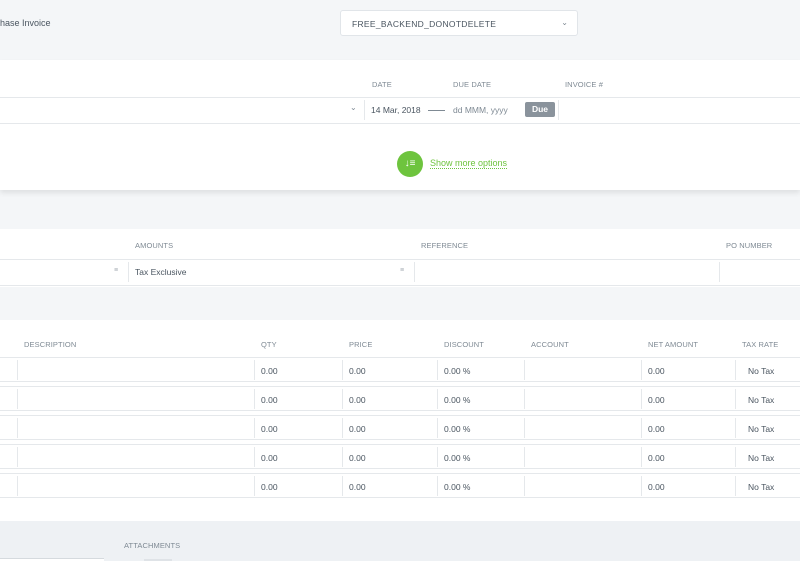  Describe the element at coordinates (396, 110) in the screenshot. I see `date-input: 14 Mar, 2018` at that location.